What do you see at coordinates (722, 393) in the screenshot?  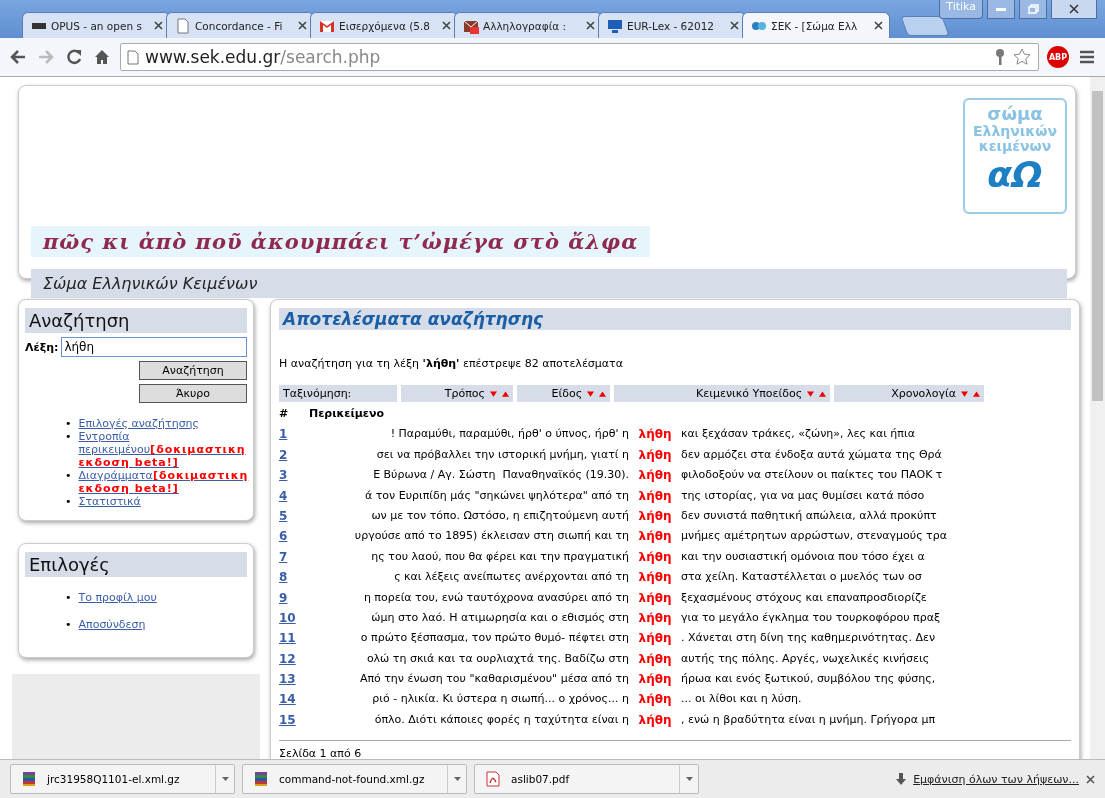 I see `sort-column: Κειμενικό Υποείδος` at bounding box center [722, 393].